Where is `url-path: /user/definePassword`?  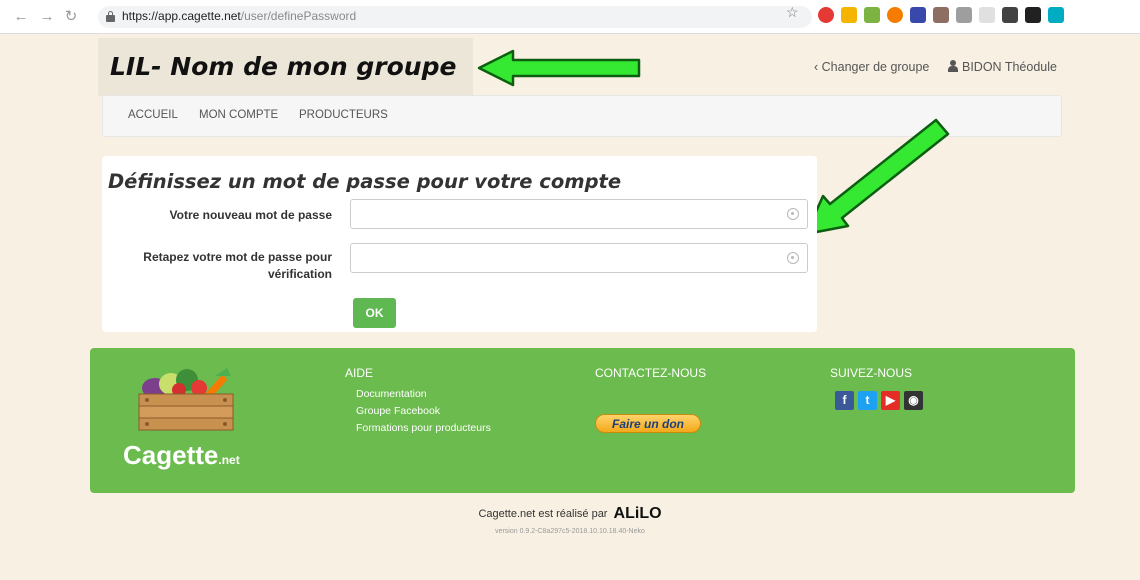
url-path: /user/definePassword is located at coordinates (298, 16).